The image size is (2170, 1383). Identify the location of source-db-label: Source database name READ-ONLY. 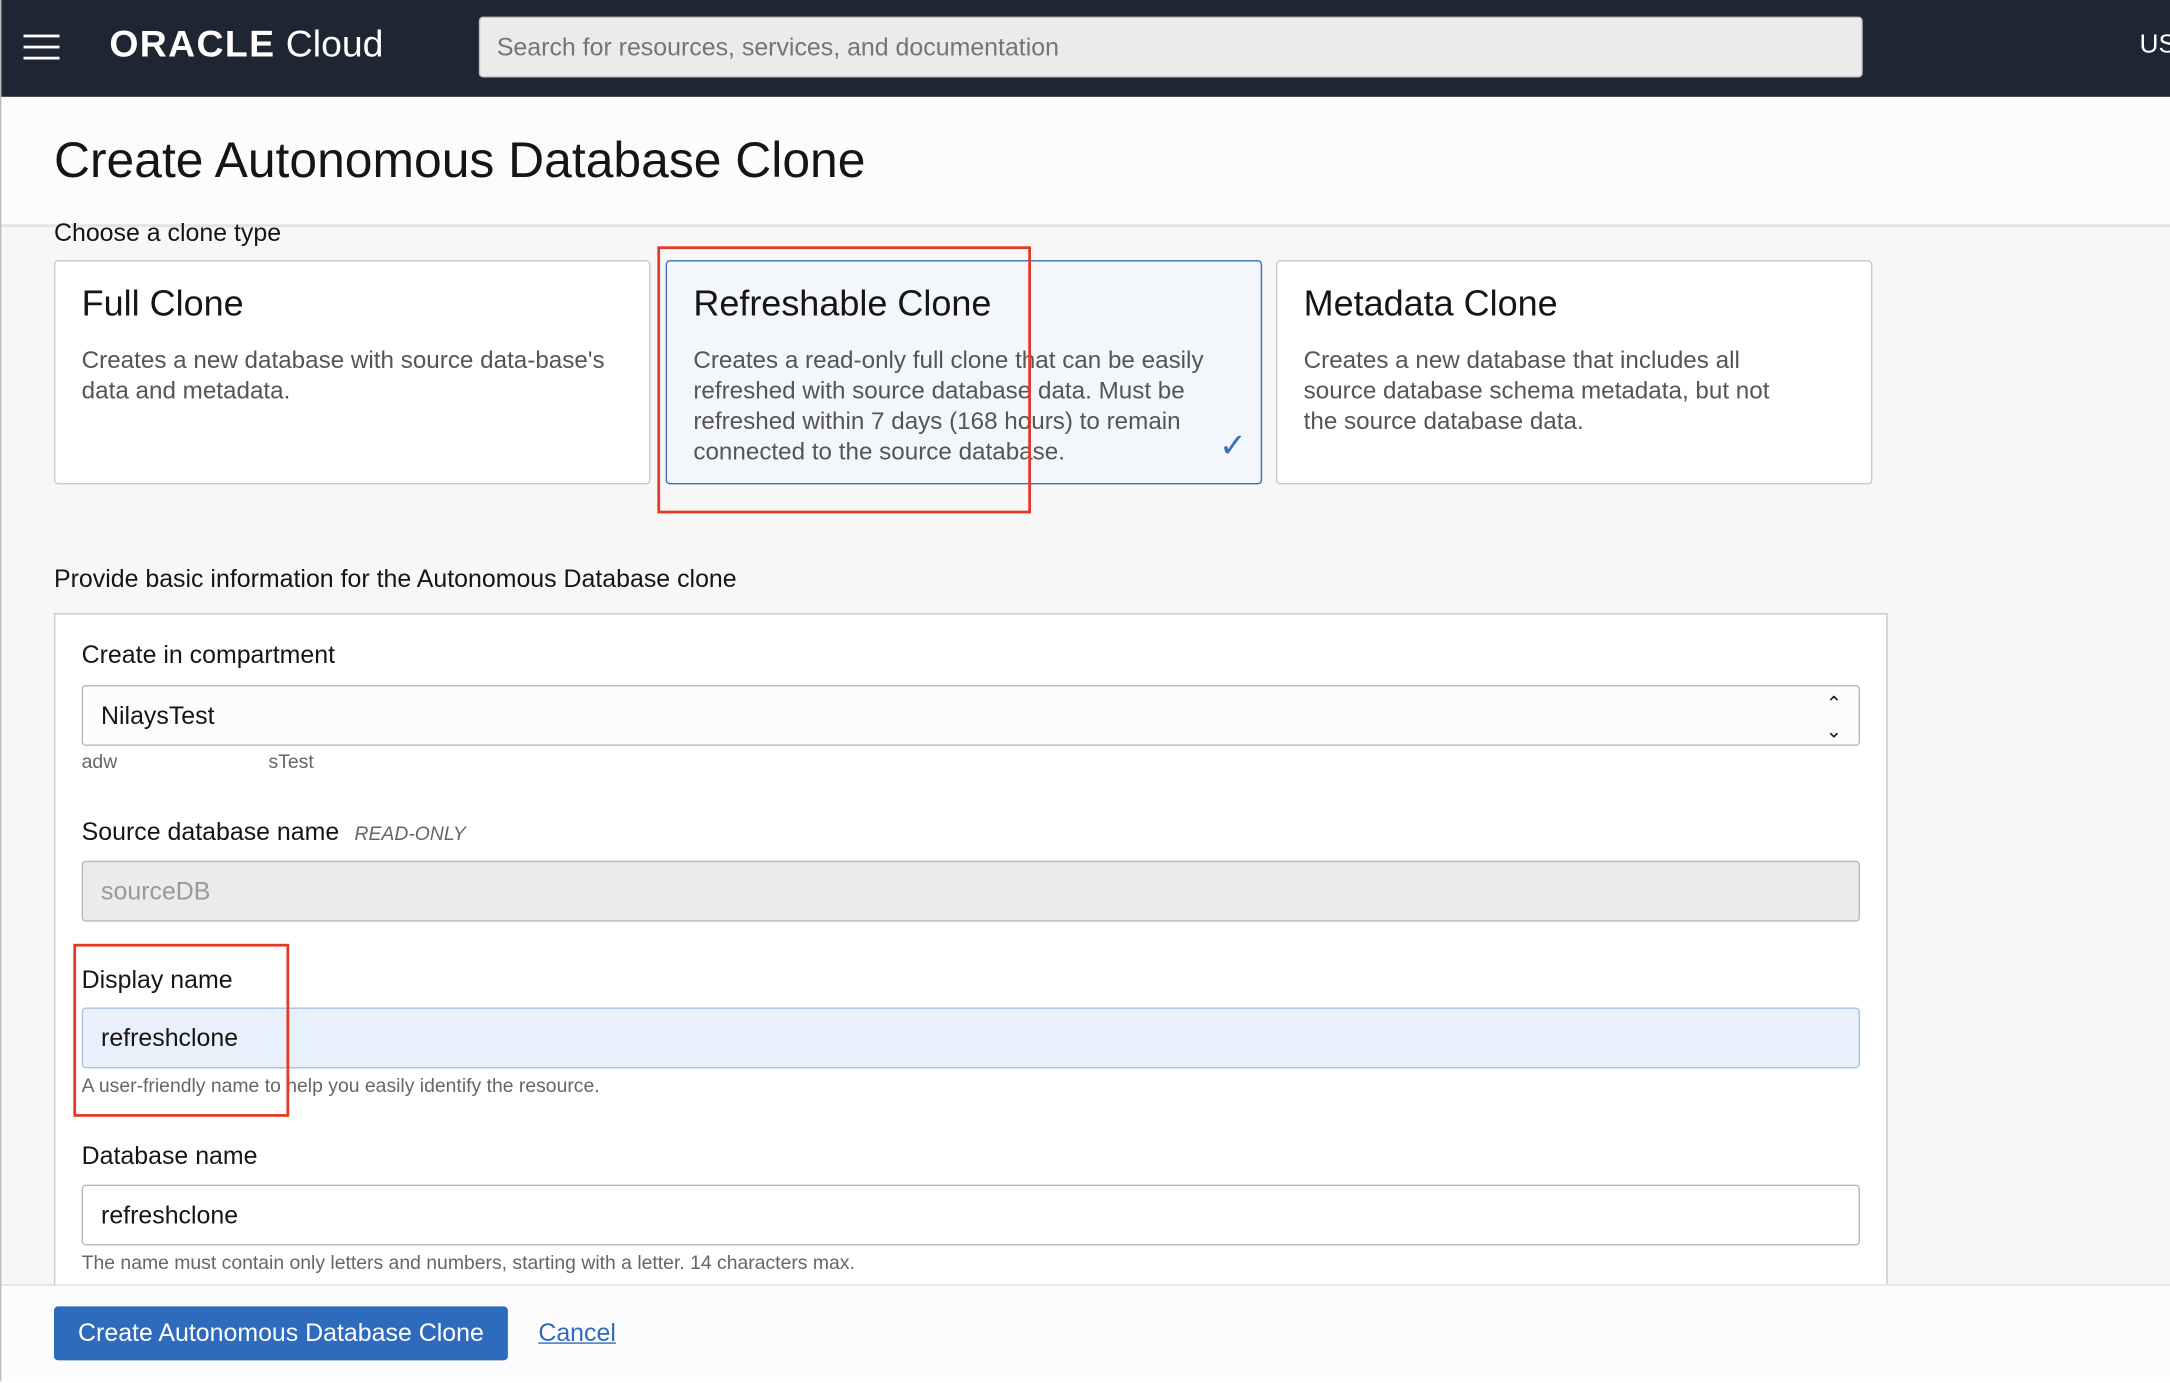
(274, 832).